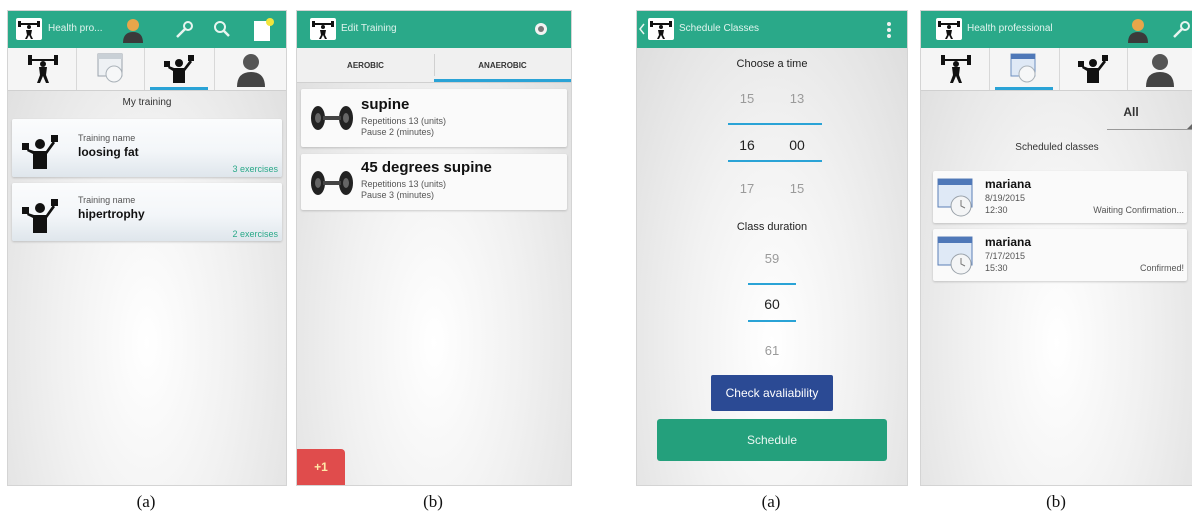  What do you see at coordinates (797, 145) in the screenshot?
I see `selected-minute: 00` at bounding box center [797, 145].